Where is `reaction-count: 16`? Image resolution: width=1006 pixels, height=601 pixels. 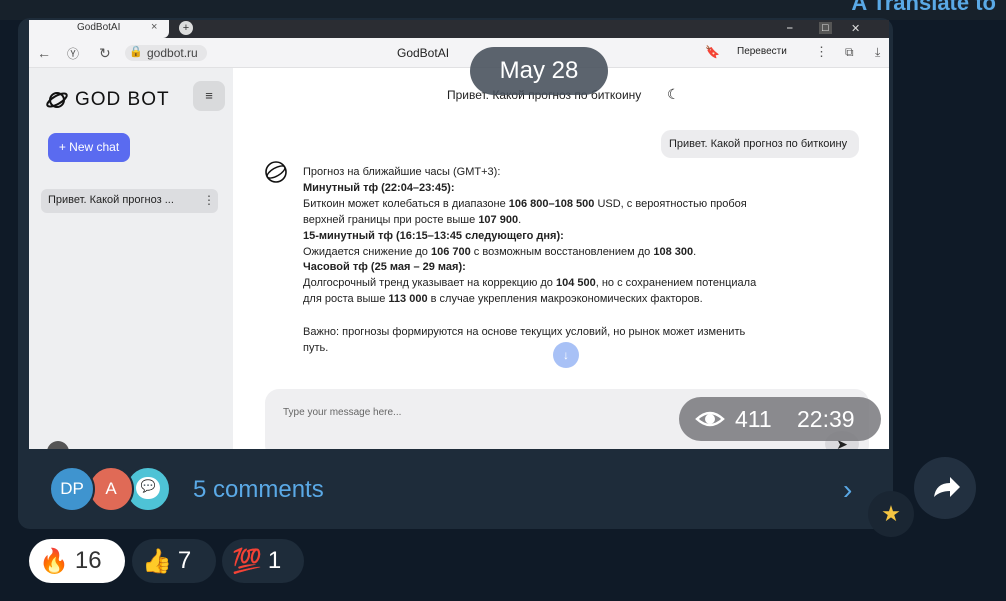
reaction-count: 16 is located at coordinates (88, 560).